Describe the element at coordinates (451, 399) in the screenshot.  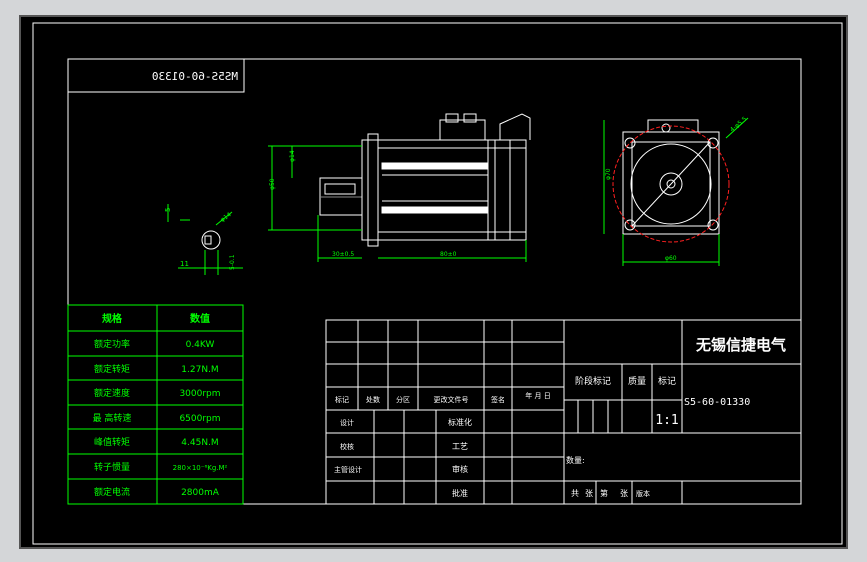
I see `rev-header-3: 更改文件号` at that location.